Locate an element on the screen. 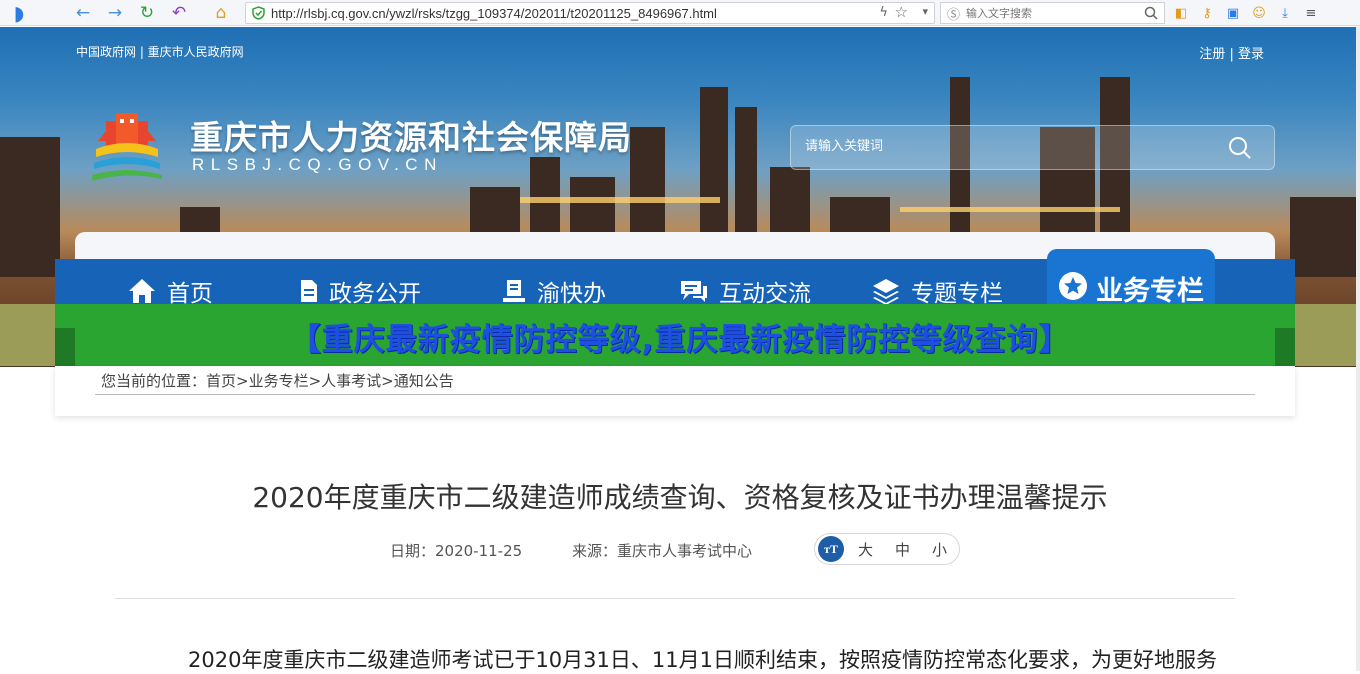 The width and height of the screenshot is (1360, 674). nav-business-label: 业务专栏 is located at coordinates (1150, 291).